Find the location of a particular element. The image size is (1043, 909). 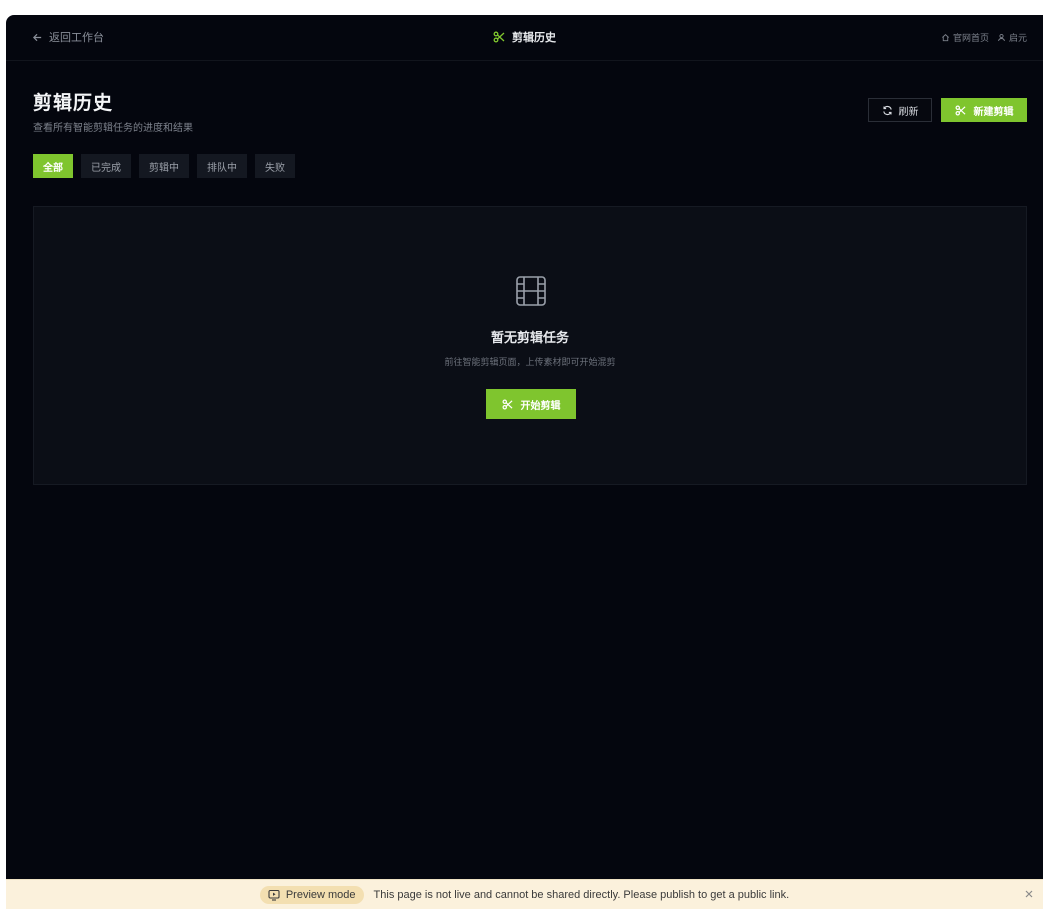

preview-icon is located at coordinates (274, 895).